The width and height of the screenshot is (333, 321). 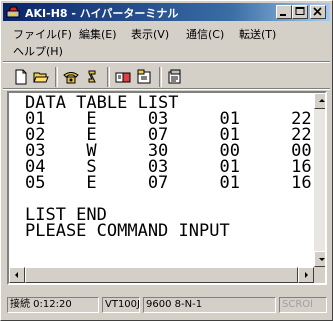 What do you see at coordinates (303, 305) in the screenshot?
I see `status-scroll: SCROl` at bounding box center [303, 305].